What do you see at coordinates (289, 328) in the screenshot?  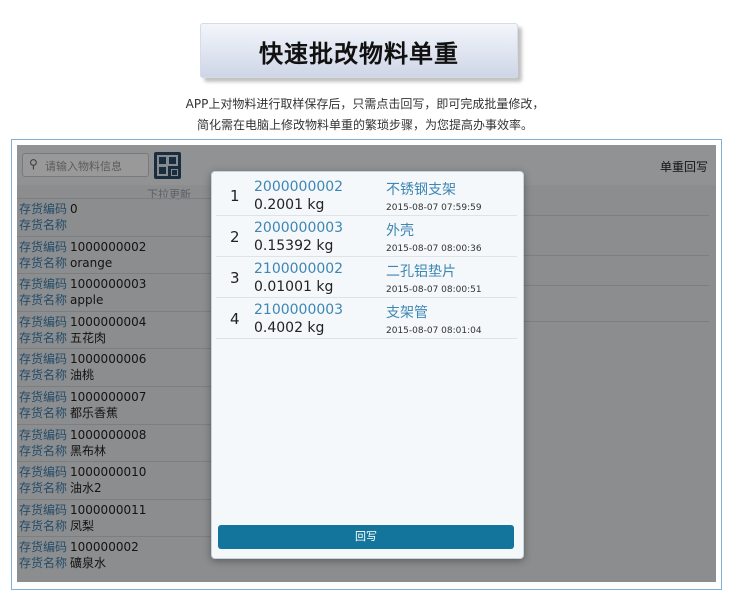 I see `row-weight: 0.4002 kg` at bounding box center [289, 328].